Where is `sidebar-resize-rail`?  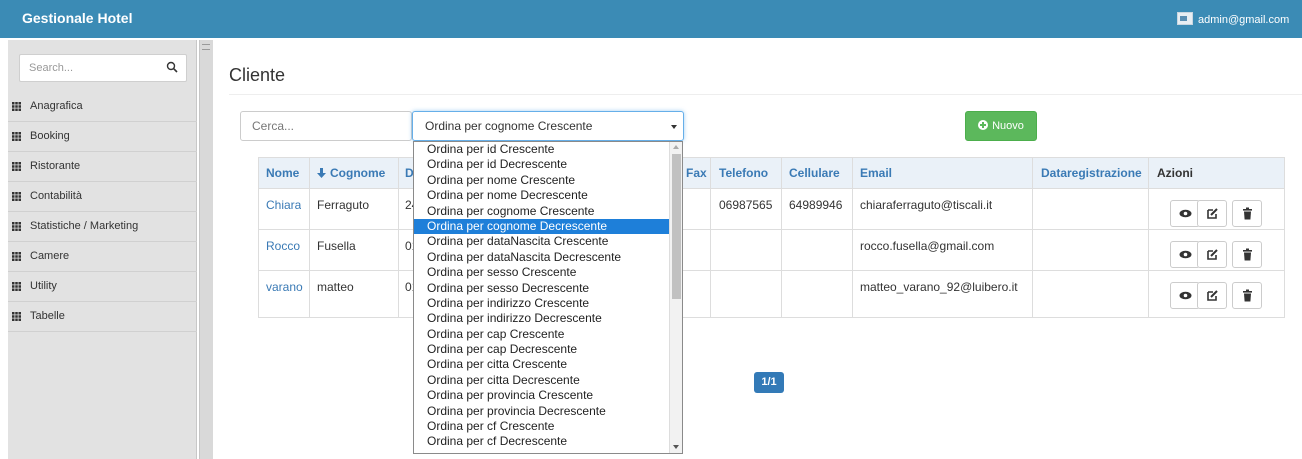 sidebar-resize-rail is located at coordinates (206, 249).